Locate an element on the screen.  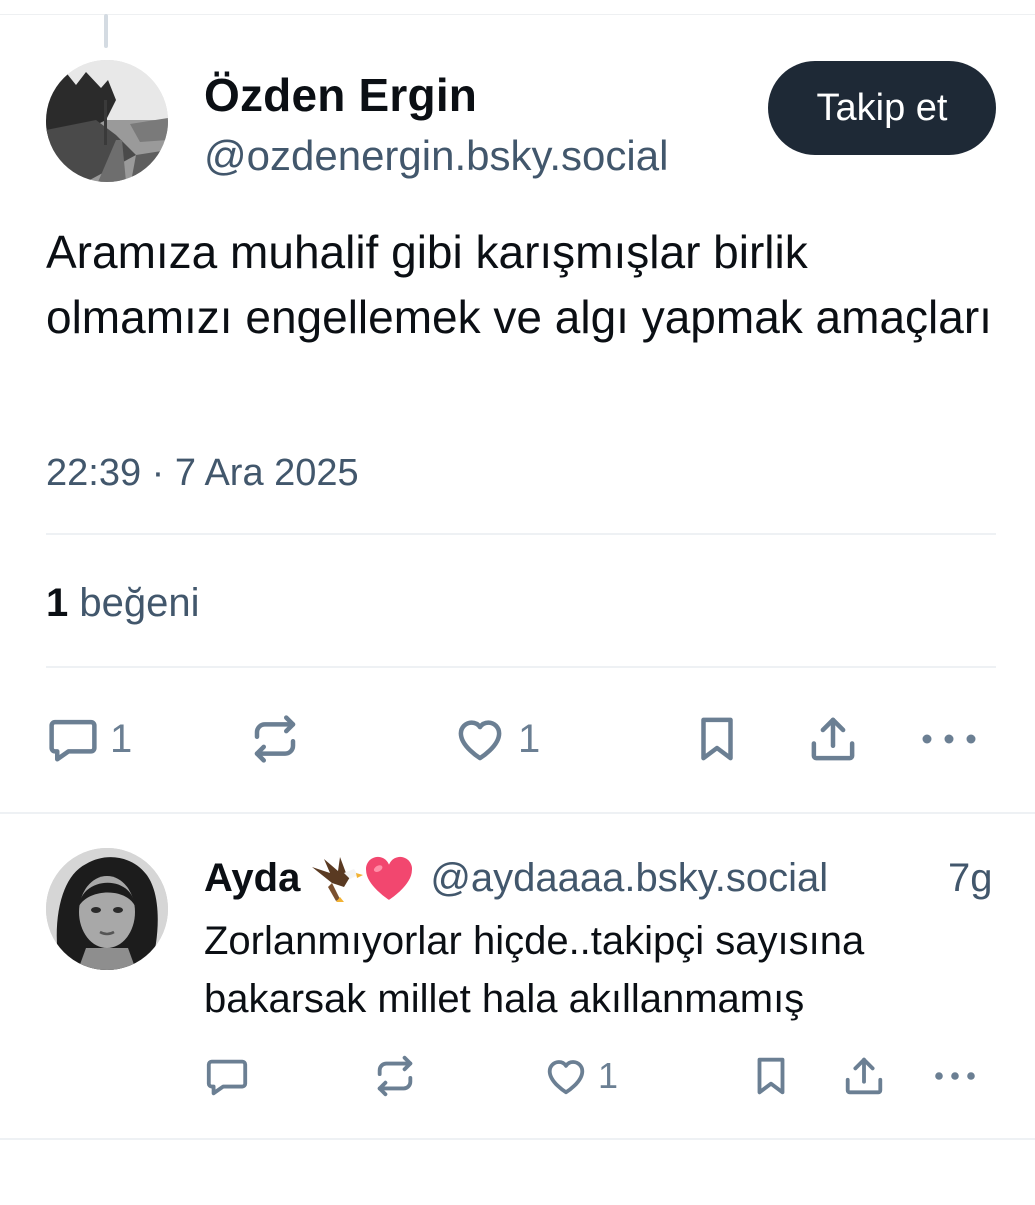
reply-repost-button is located at coordinates (395, 1076).